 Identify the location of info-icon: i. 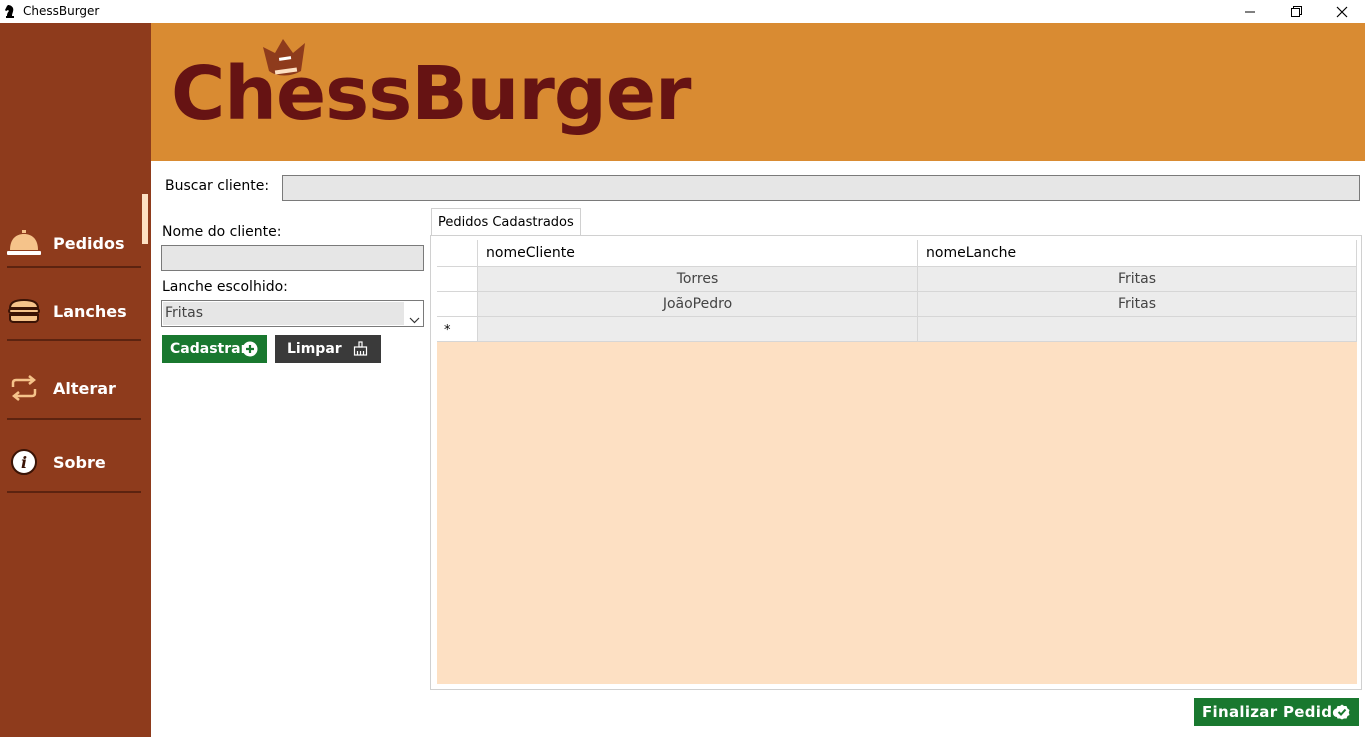
(24, 462).